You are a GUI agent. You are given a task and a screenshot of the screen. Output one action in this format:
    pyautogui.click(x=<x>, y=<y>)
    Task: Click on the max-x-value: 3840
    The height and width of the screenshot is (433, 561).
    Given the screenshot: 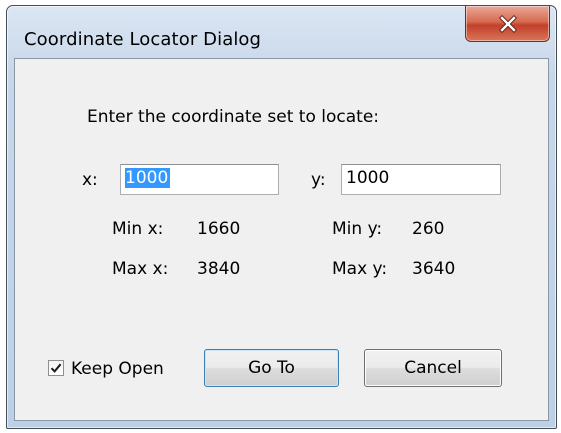 What is the action you would take?
    pyautogui.click(x=219, y=269)
    